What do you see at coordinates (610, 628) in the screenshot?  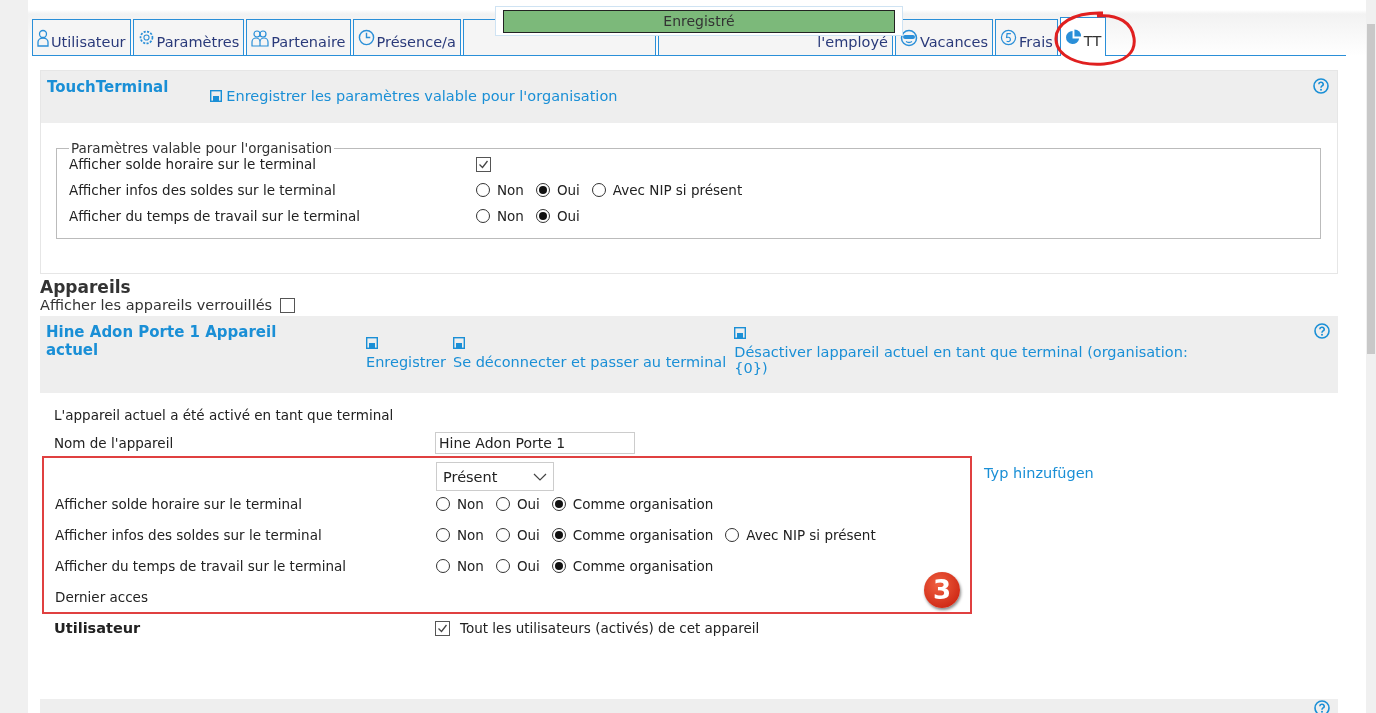 I see `checkbox-label: Tout les utilisateurs (activés) de cet appareil` at bounding box center [610, 628].